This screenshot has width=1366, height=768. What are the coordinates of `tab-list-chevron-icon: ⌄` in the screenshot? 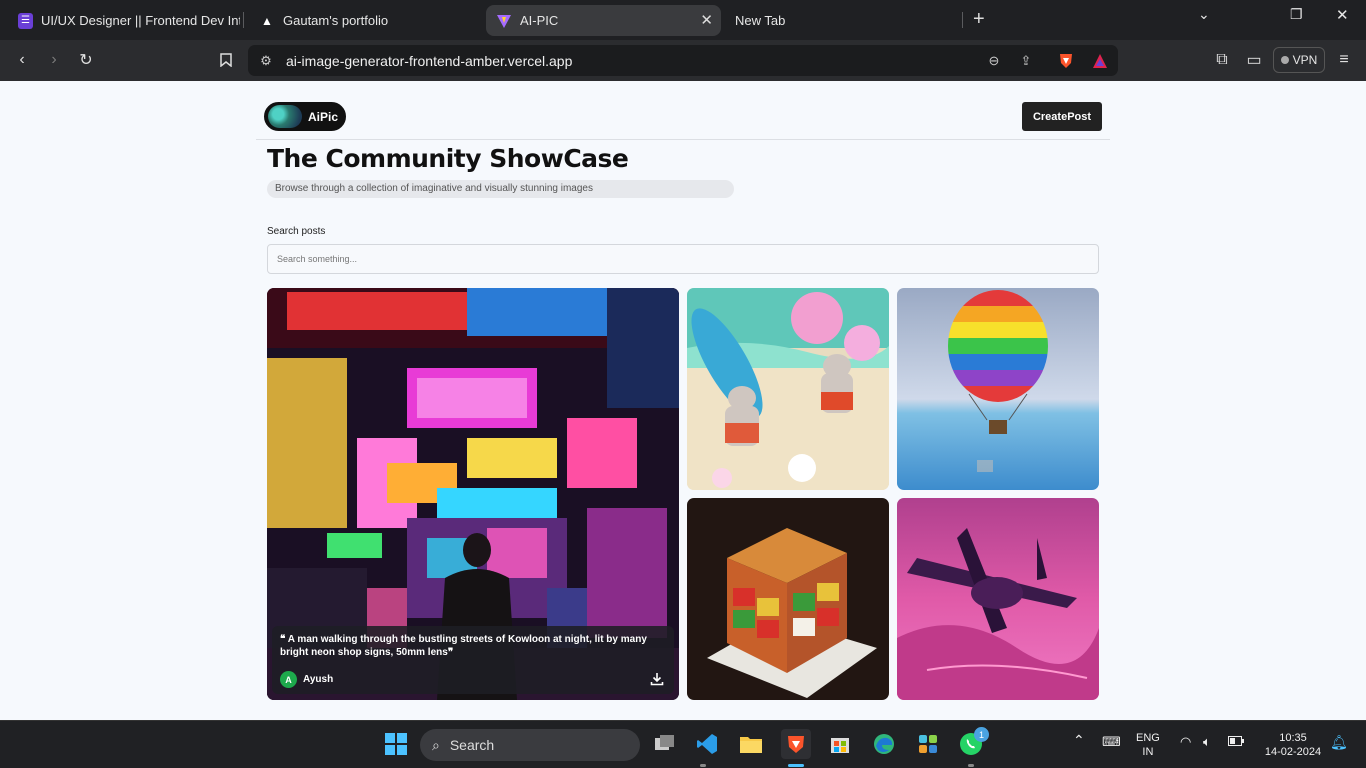 It's located at (1204, 14).